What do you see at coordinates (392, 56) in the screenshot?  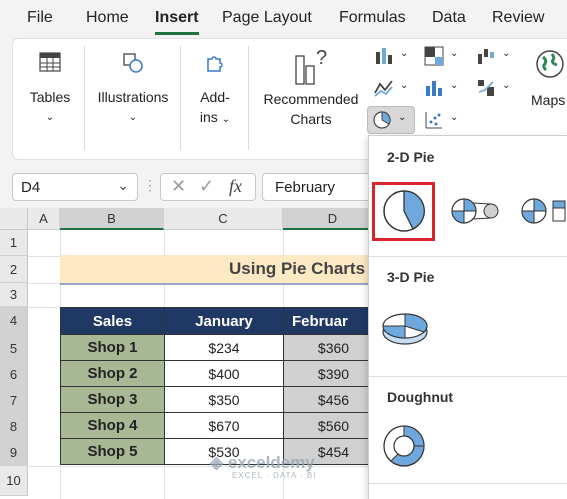 I see `column-chart-button: ⌄` at bounding box center [392, 56].